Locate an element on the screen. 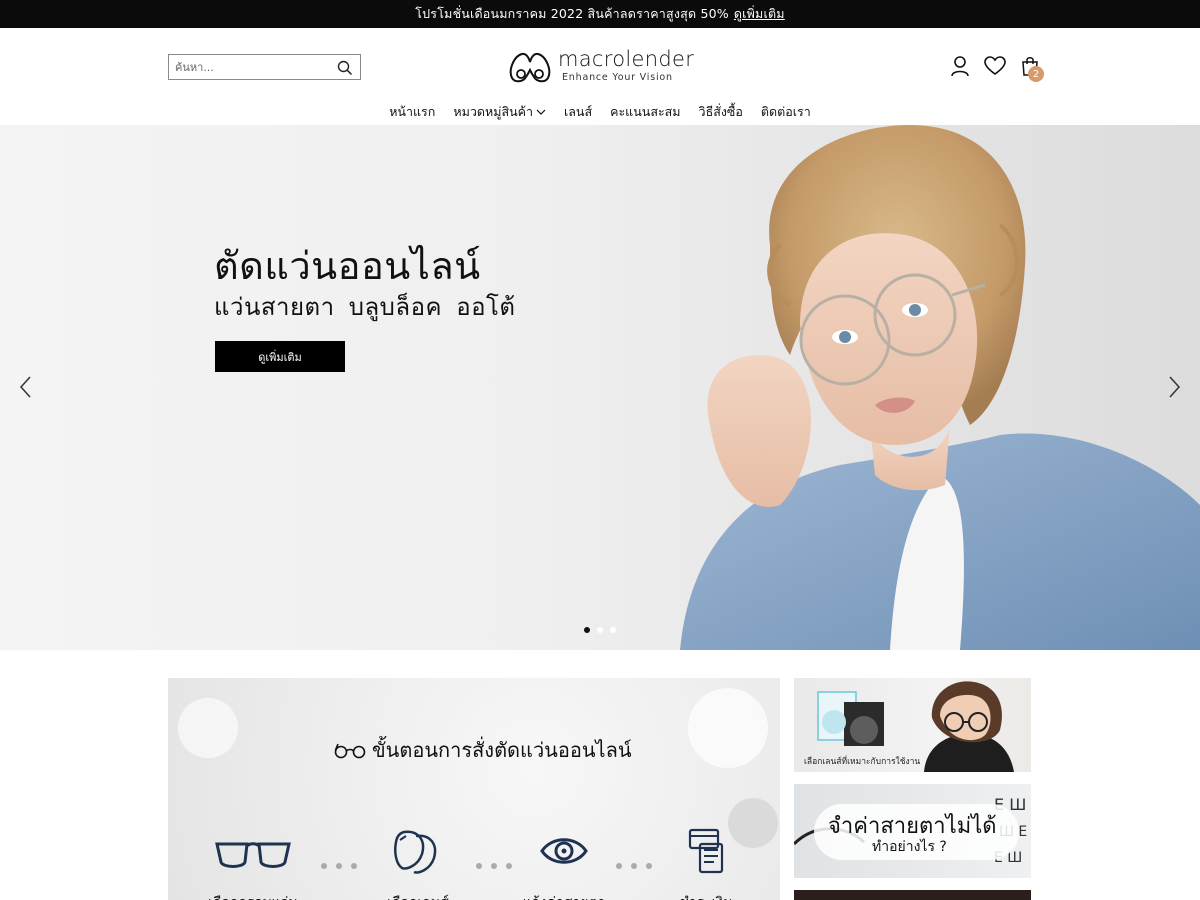  wishlist-heart-icon is located at coordinates (995, 66).